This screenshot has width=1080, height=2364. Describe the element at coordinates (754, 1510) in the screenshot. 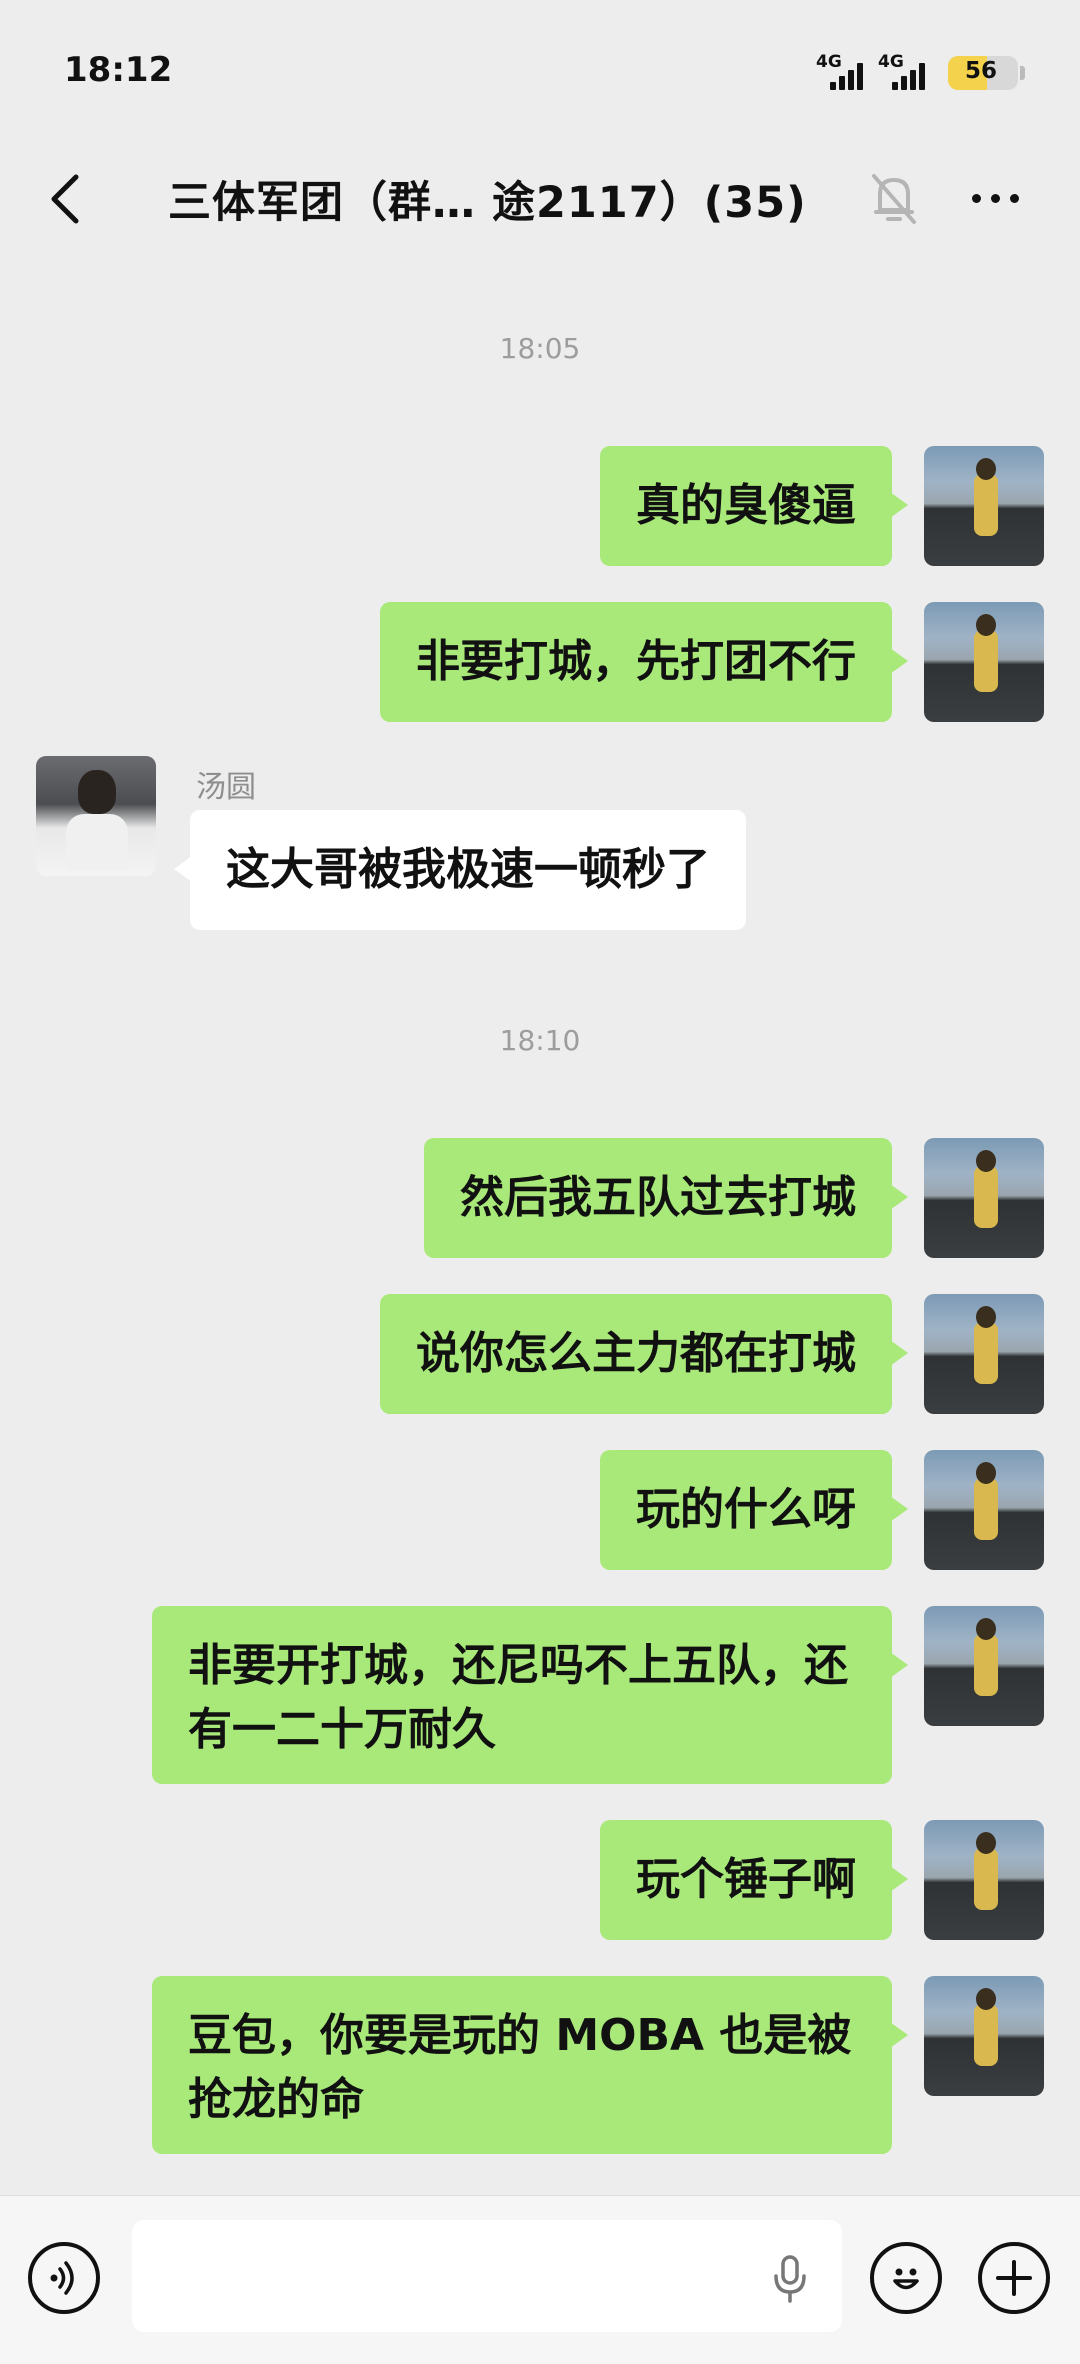

I see `sent-message: 玩的什么呀` at that location.